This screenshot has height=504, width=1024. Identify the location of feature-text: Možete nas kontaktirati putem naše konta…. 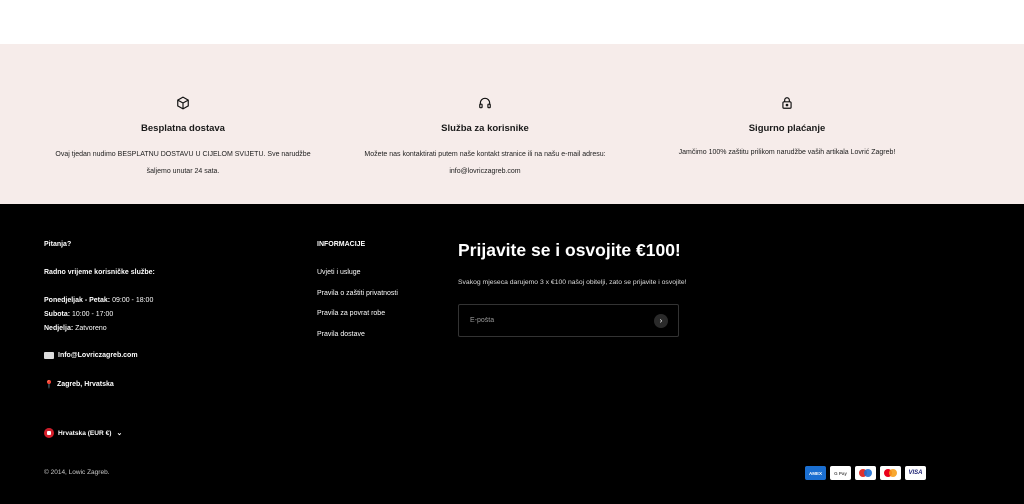
(485, 163).